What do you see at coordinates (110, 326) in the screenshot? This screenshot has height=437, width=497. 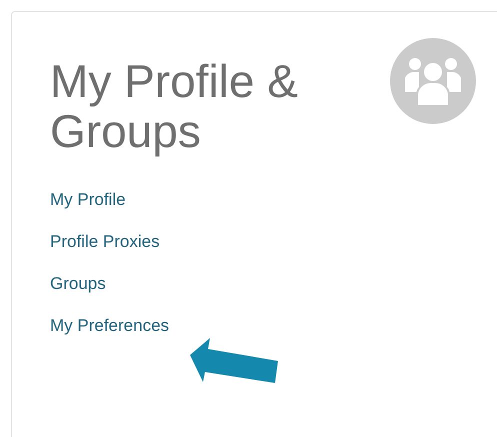 I see `nav-link: My Preferences` at bounding box center [110, 326].